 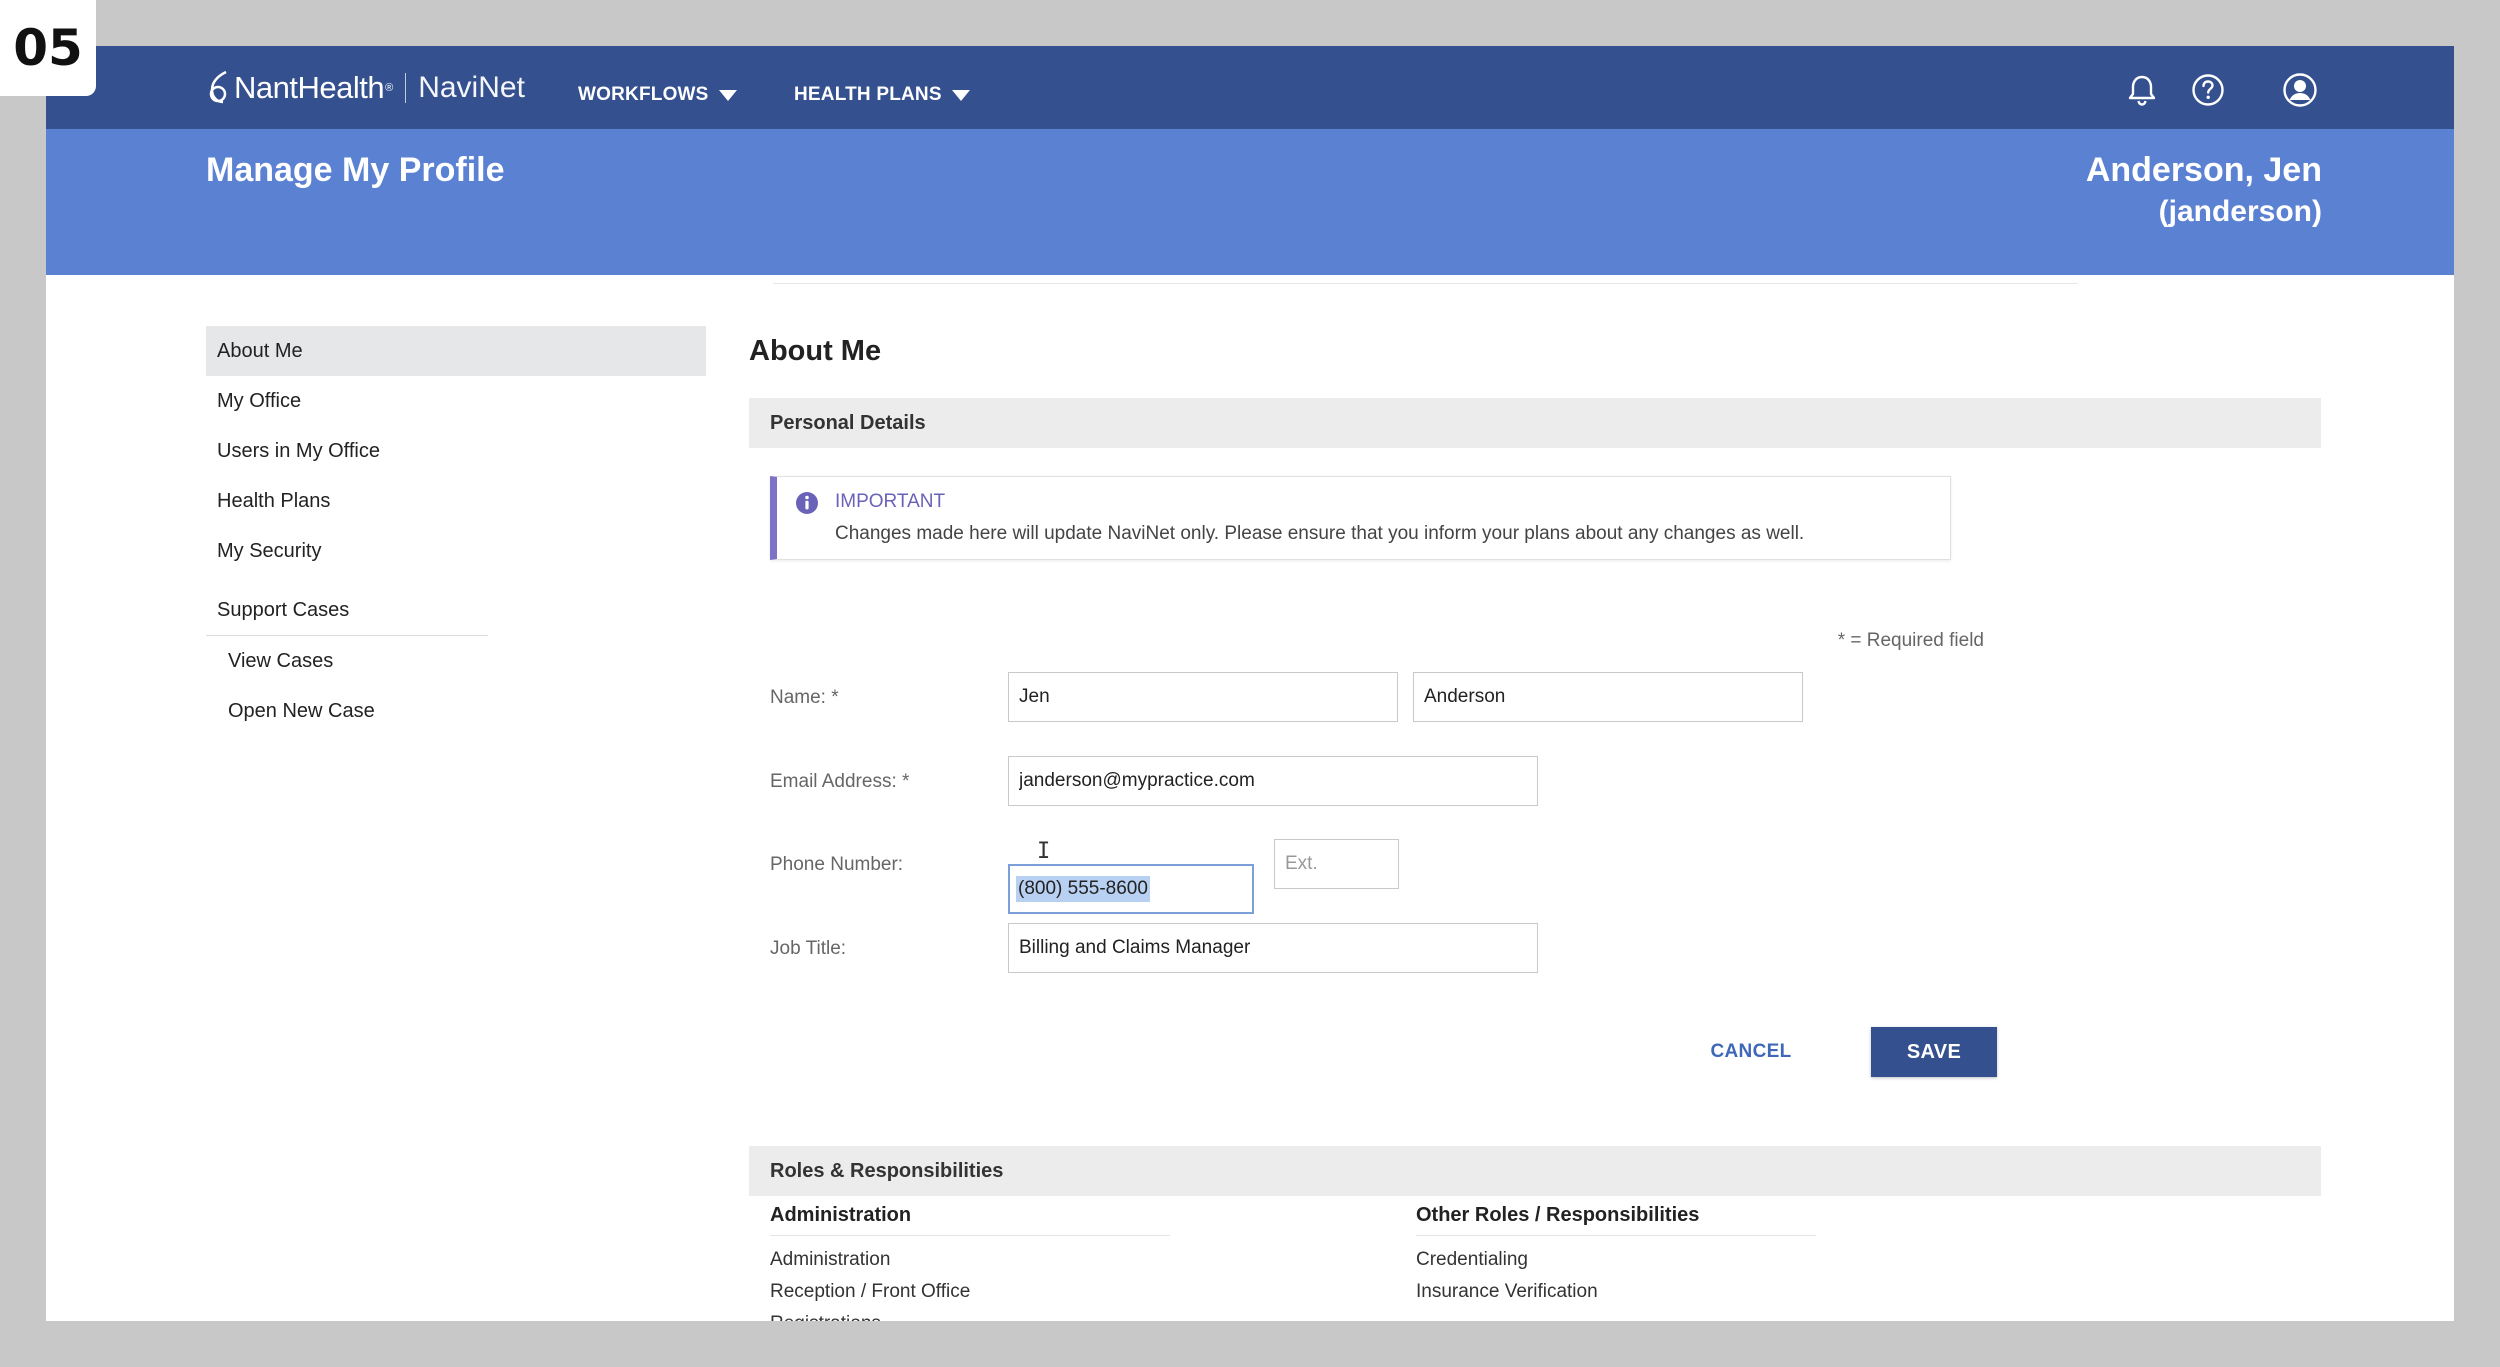 What do you see at coordinates (868, 94) in the screenshot?
I see `nav-health-plans-label: HEALTH PLANS` at bounding box center [868, 94].